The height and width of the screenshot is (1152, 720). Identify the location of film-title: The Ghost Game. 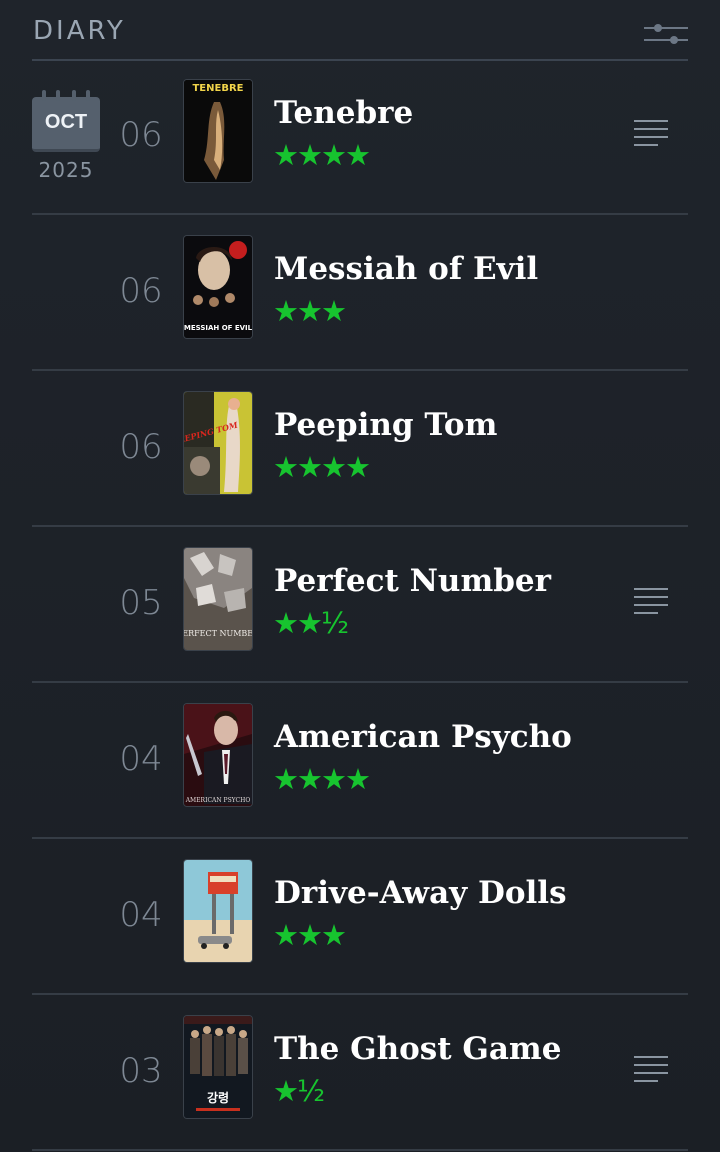
(417, 1049).